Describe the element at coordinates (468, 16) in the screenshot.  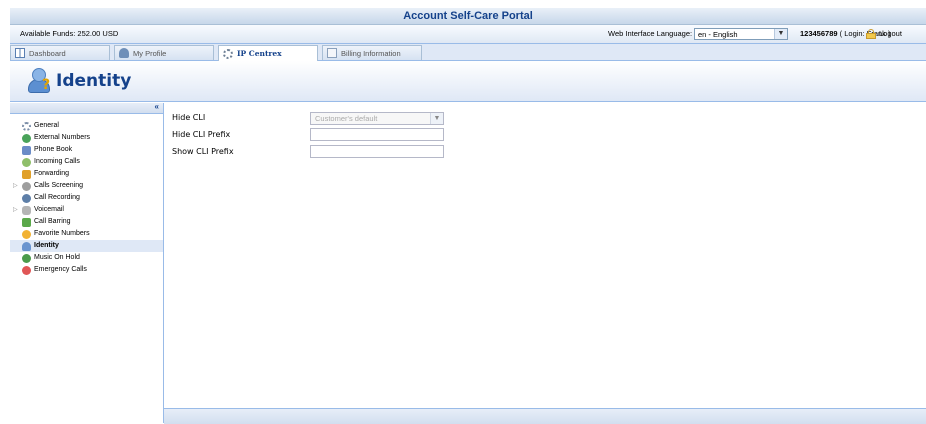
I see `portal-title: Account Self-Care Portal` at that location.